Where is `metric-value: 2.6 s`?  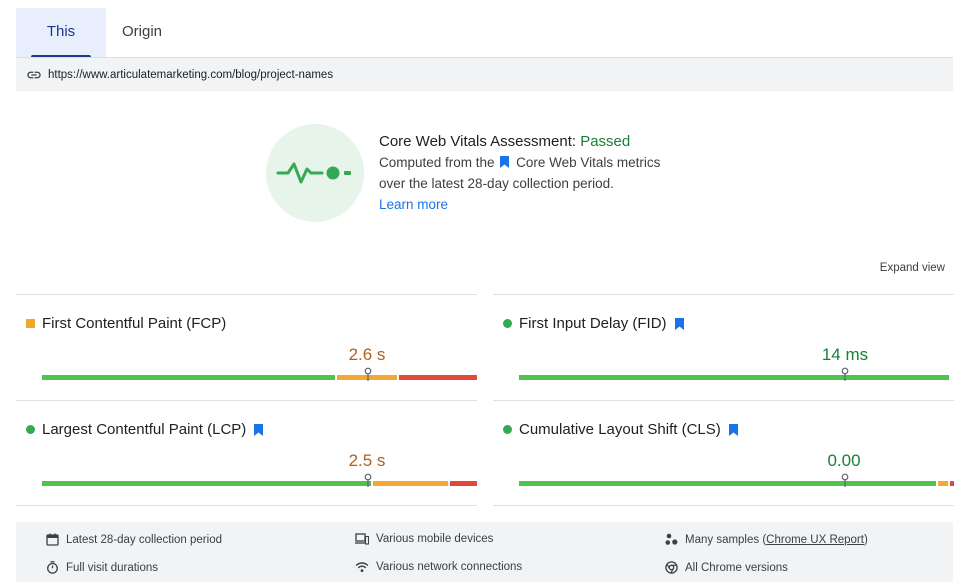 metric-value: 2.6 s is located at coordinates (367, 354).